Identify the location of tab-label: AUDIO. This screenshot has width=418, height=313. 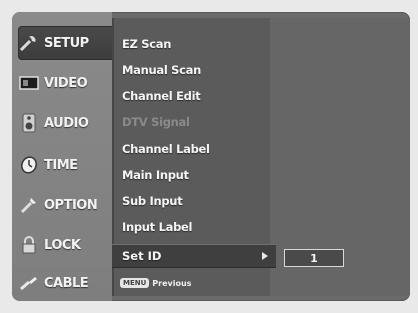
(66, 123).